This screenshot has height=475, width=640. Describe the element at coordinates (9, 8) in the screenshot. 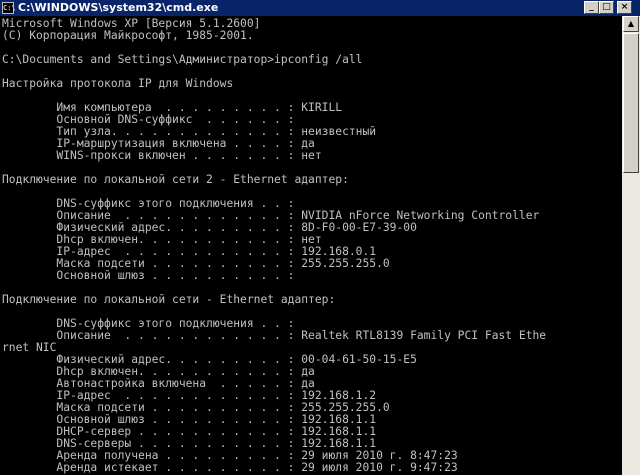

I see `cmd-icon: C:\` at that location.